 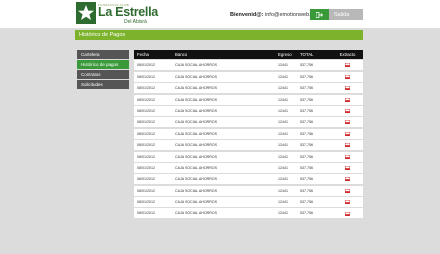 I want to click on sidebar-item-solicitudes: Solicitudes, so click(x=103, y=85).